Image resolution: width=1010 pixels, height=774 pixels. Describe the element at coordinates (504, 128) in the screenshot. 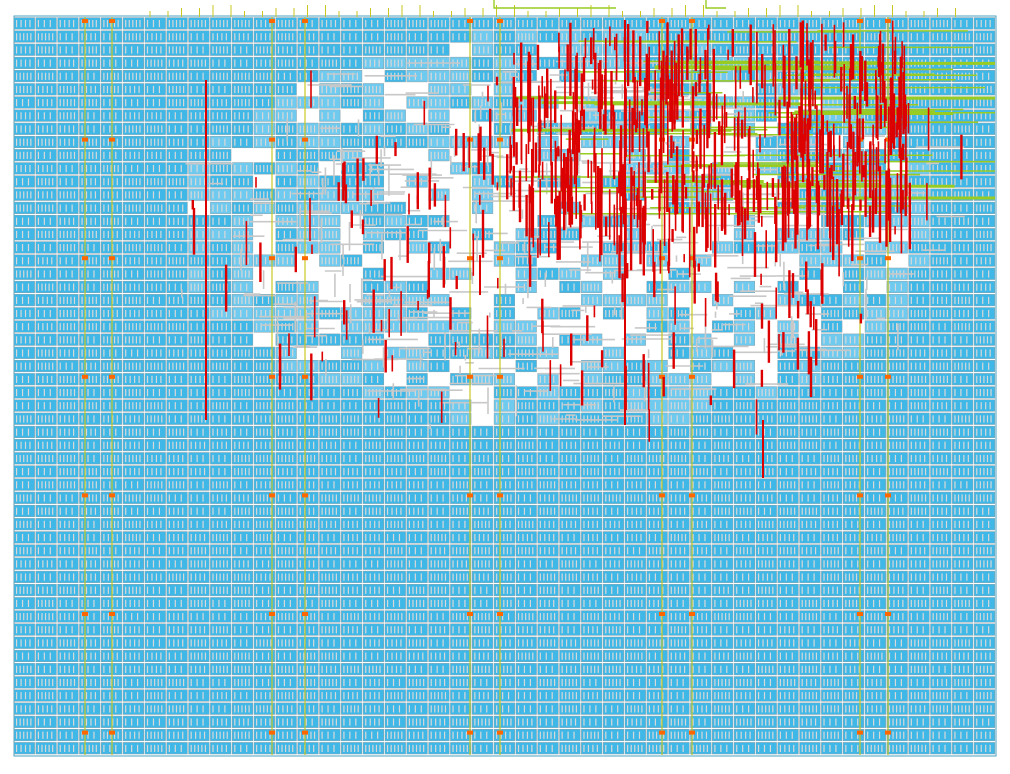

I see `cell-row` at that location.